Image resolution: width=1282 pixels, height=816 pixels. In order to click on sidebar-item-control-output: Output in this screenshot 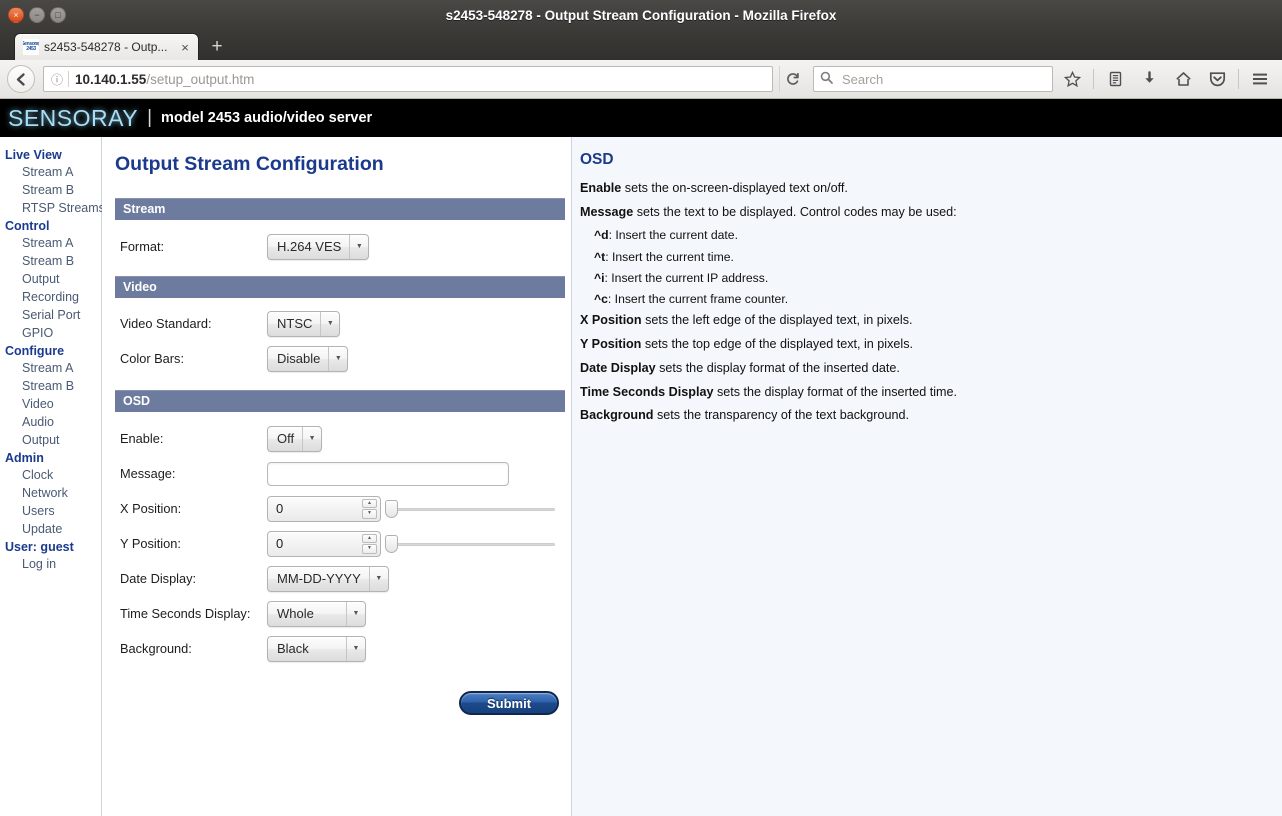, I will do `click(50, 279)`.